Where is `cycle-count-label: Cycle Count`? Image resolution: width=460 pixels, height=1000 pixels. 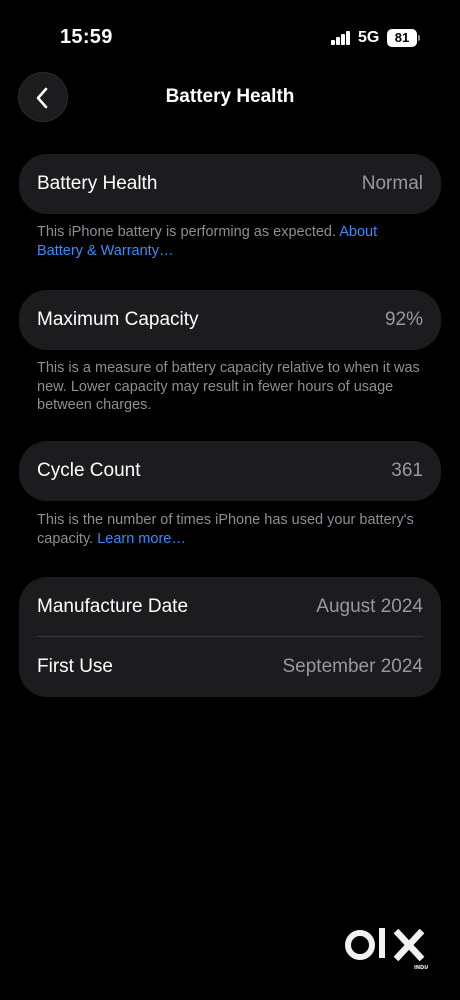
cycle-count-label: Cycle Count is located at coordinates (89, 470).